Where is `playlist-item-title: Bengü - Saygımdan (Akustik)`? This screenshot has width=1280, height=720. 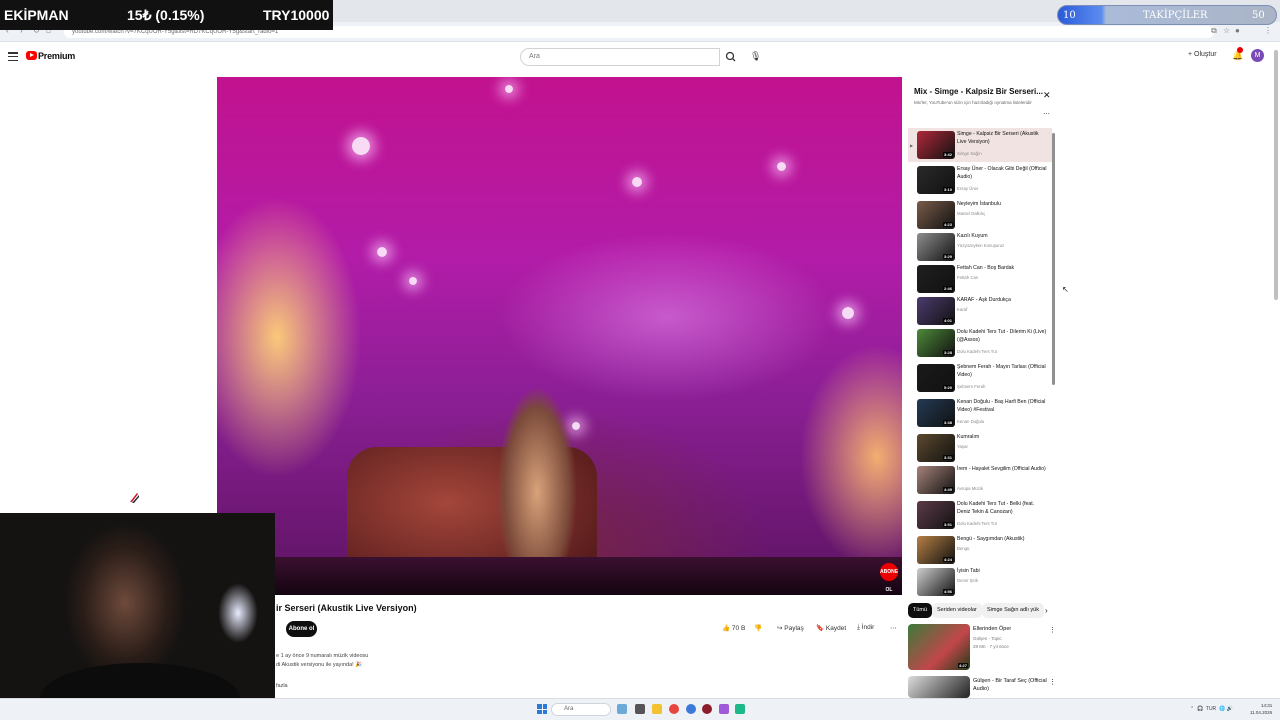 playlist-item-title: Bengü - Saygımdan (Akustik) is located at coordinates (1002, 540).